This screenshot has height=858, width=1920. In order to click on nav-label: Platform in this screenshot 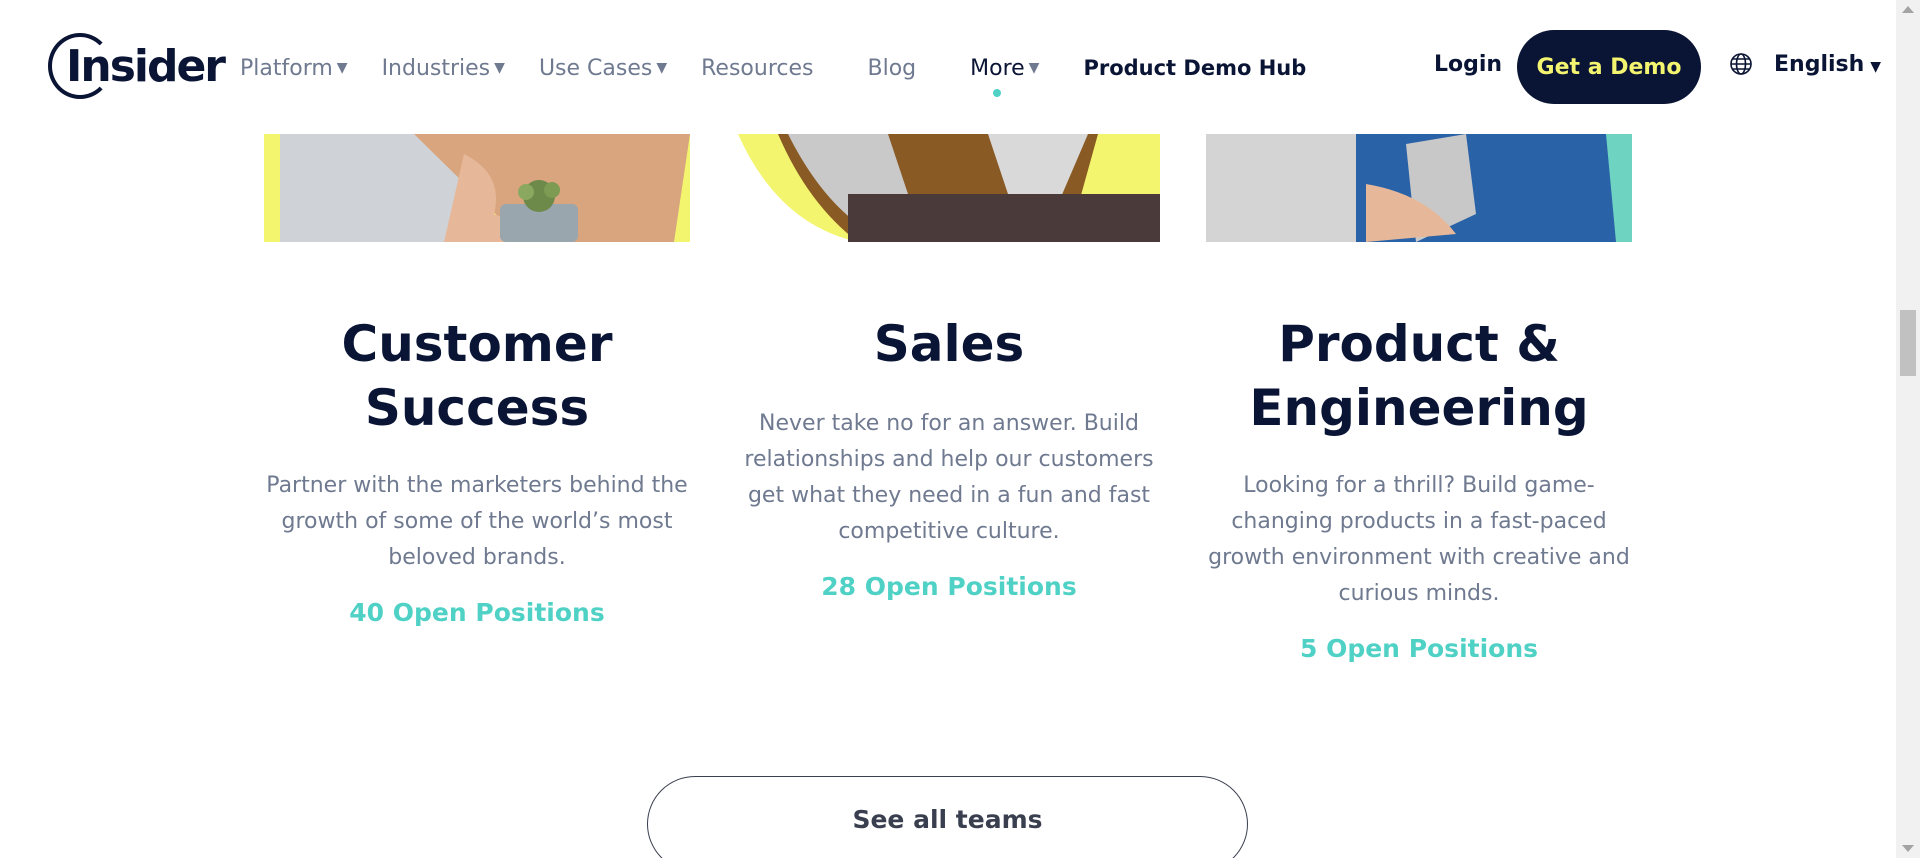, I will do `click(286, 68)`.